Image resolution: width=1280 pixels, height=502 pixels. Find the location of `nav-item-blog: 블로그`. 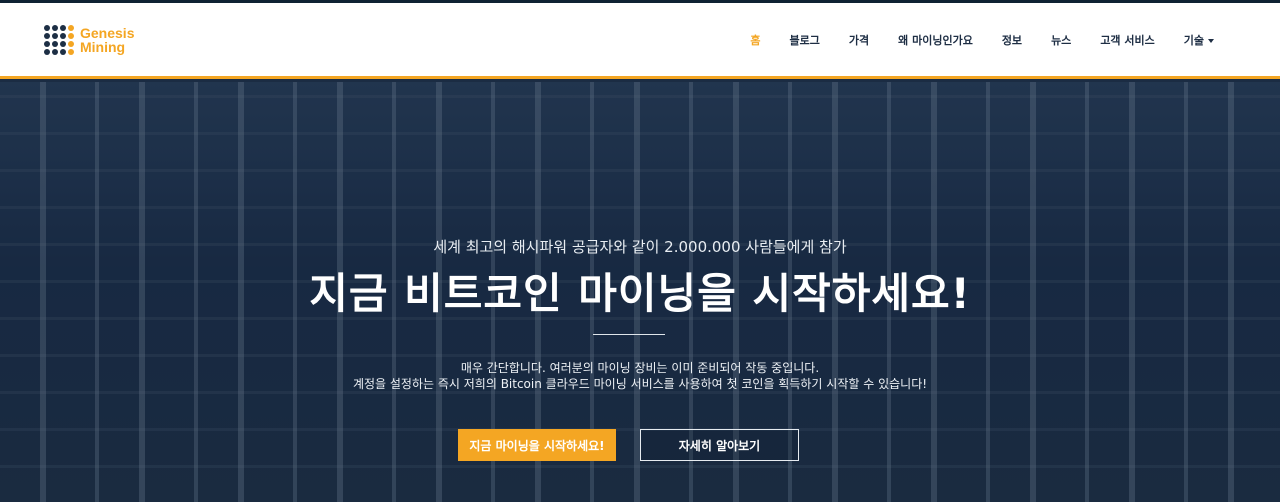

nav-item-blog: 블로그 is located at coordinates (805, 40).